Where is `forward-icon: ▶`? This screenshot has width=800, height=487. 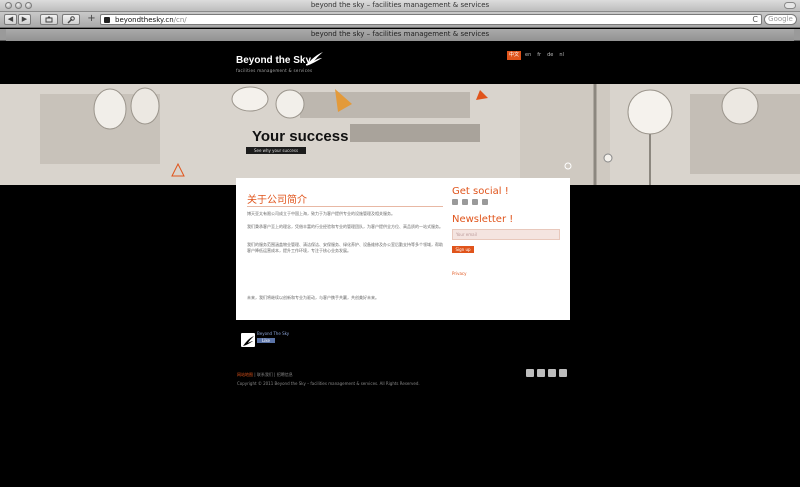
forward-icon: ▶ is located at coordinates (24, 19).